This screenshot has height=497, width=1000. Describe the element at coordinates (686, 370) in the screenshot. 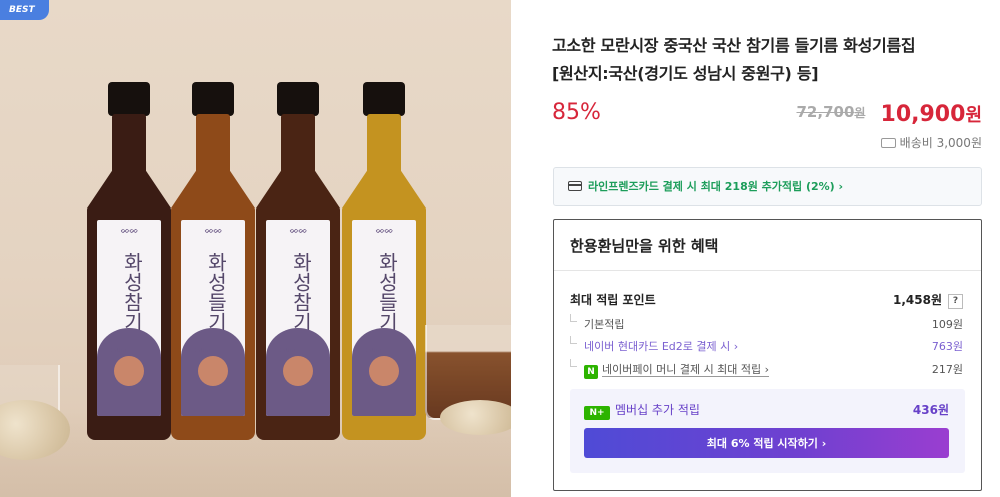

I see `points-row-label: 네이버페이 머니 결제 시 최대 적립 ›` at that location.